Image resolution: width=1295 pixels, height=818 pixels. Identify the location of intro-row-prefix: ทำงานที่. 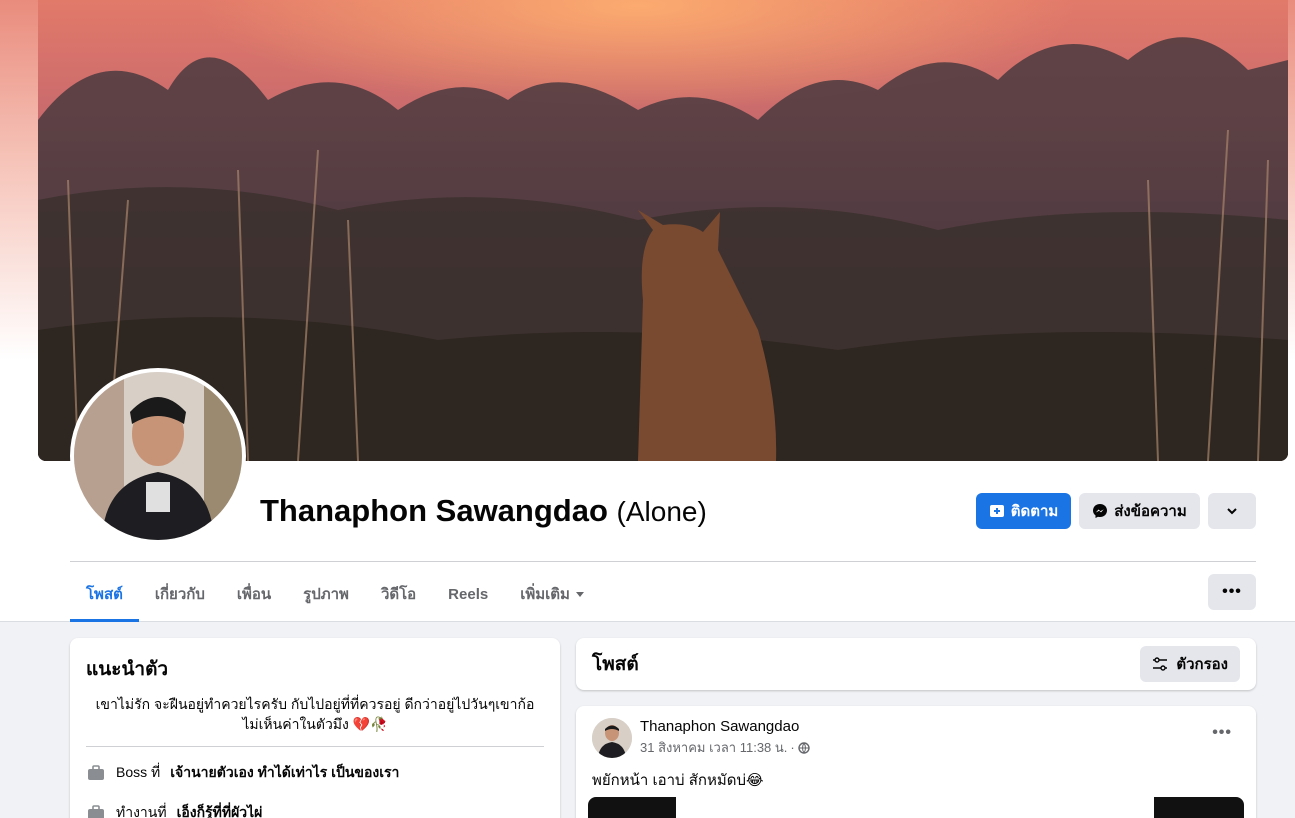
(141, 811).